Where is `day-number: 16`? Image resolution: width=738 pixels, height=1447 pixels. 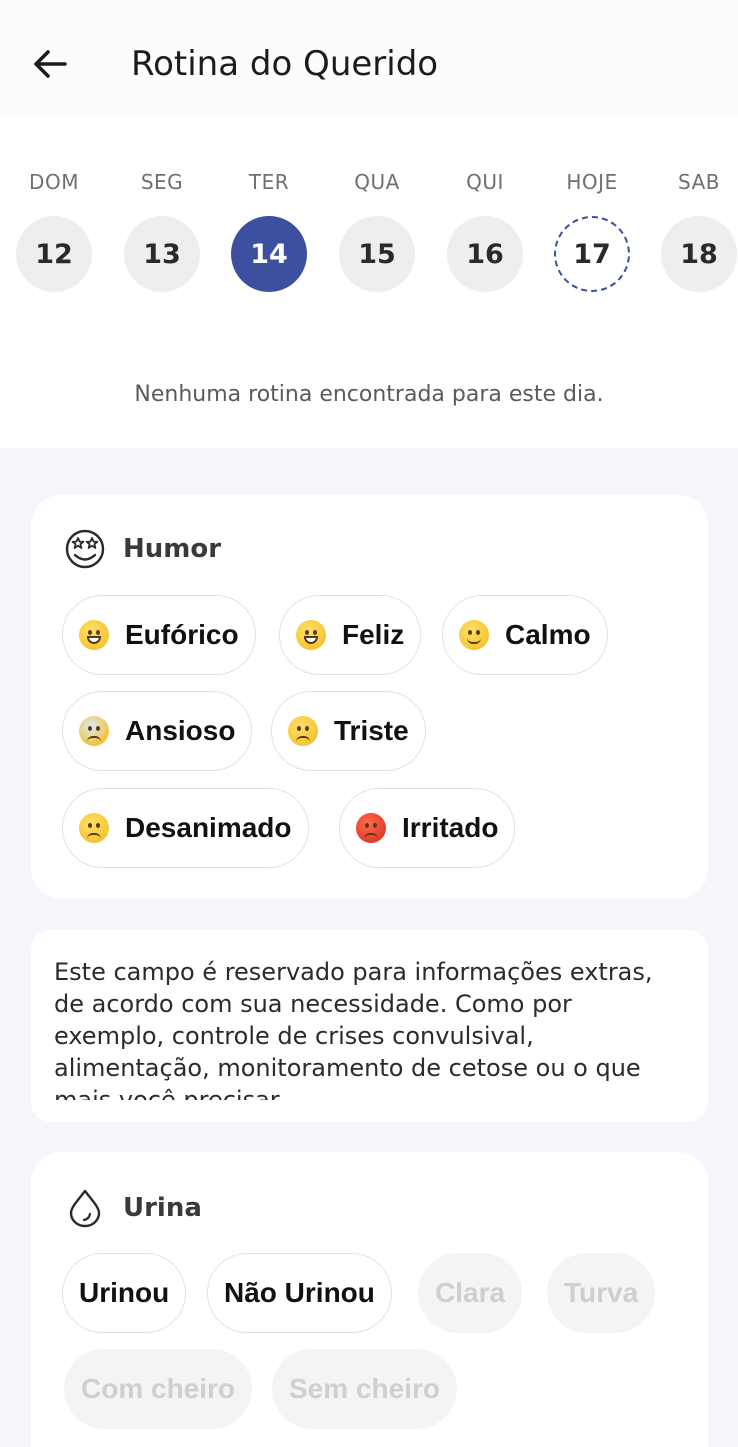
day-number: 16 is located at coordinates (485, 254).